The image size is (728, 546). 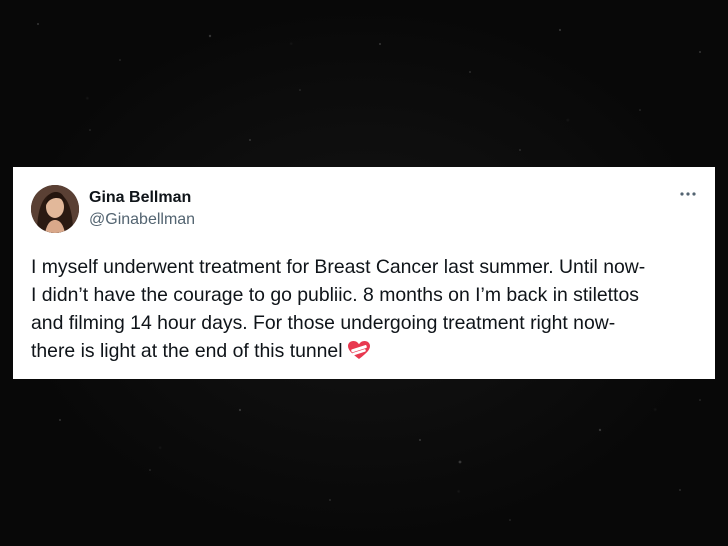 What do you see at coordinates (142, 220) in the screenshot?
I see `author-handle: @Ginabellman` at bounding box center [142, 220].